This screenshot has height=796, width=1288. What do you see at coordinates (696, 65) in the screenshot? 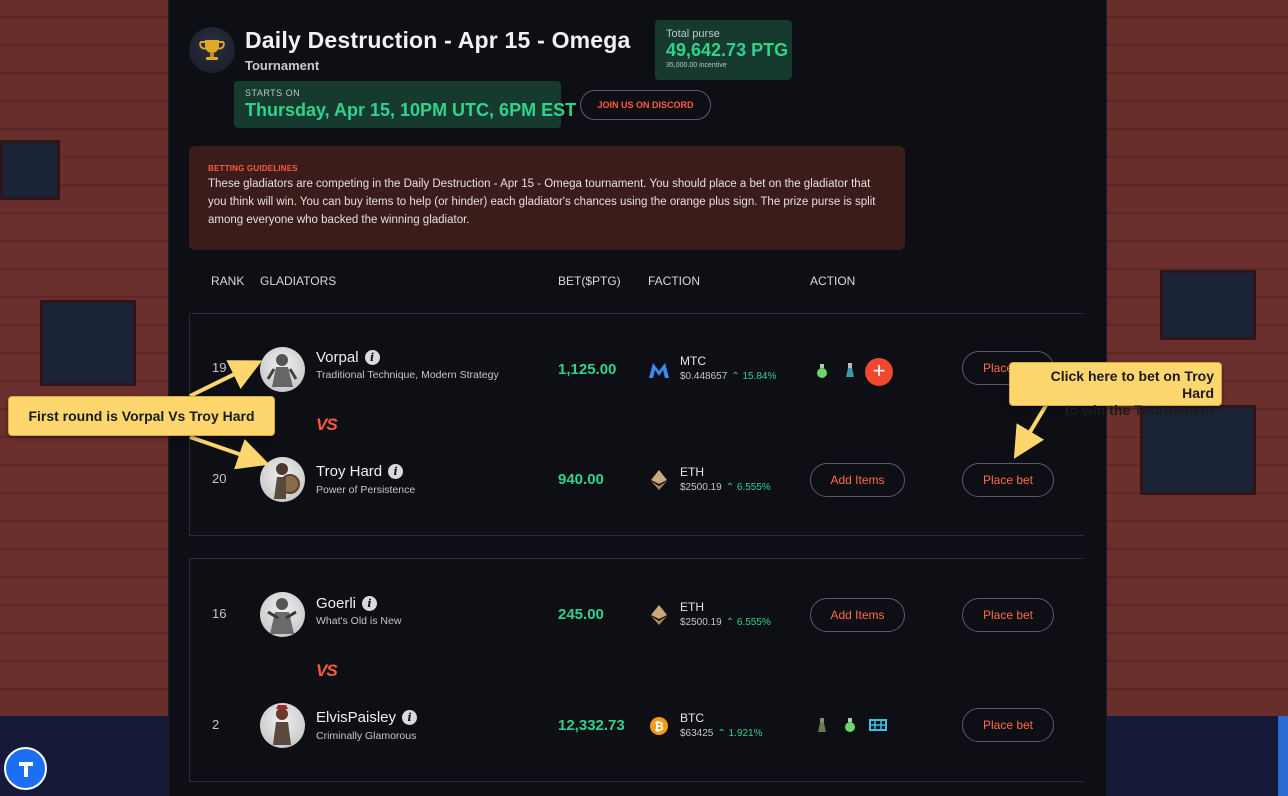
I see `purse-incentive: 35,000.00 incentive` at bounding box center [696, 65].